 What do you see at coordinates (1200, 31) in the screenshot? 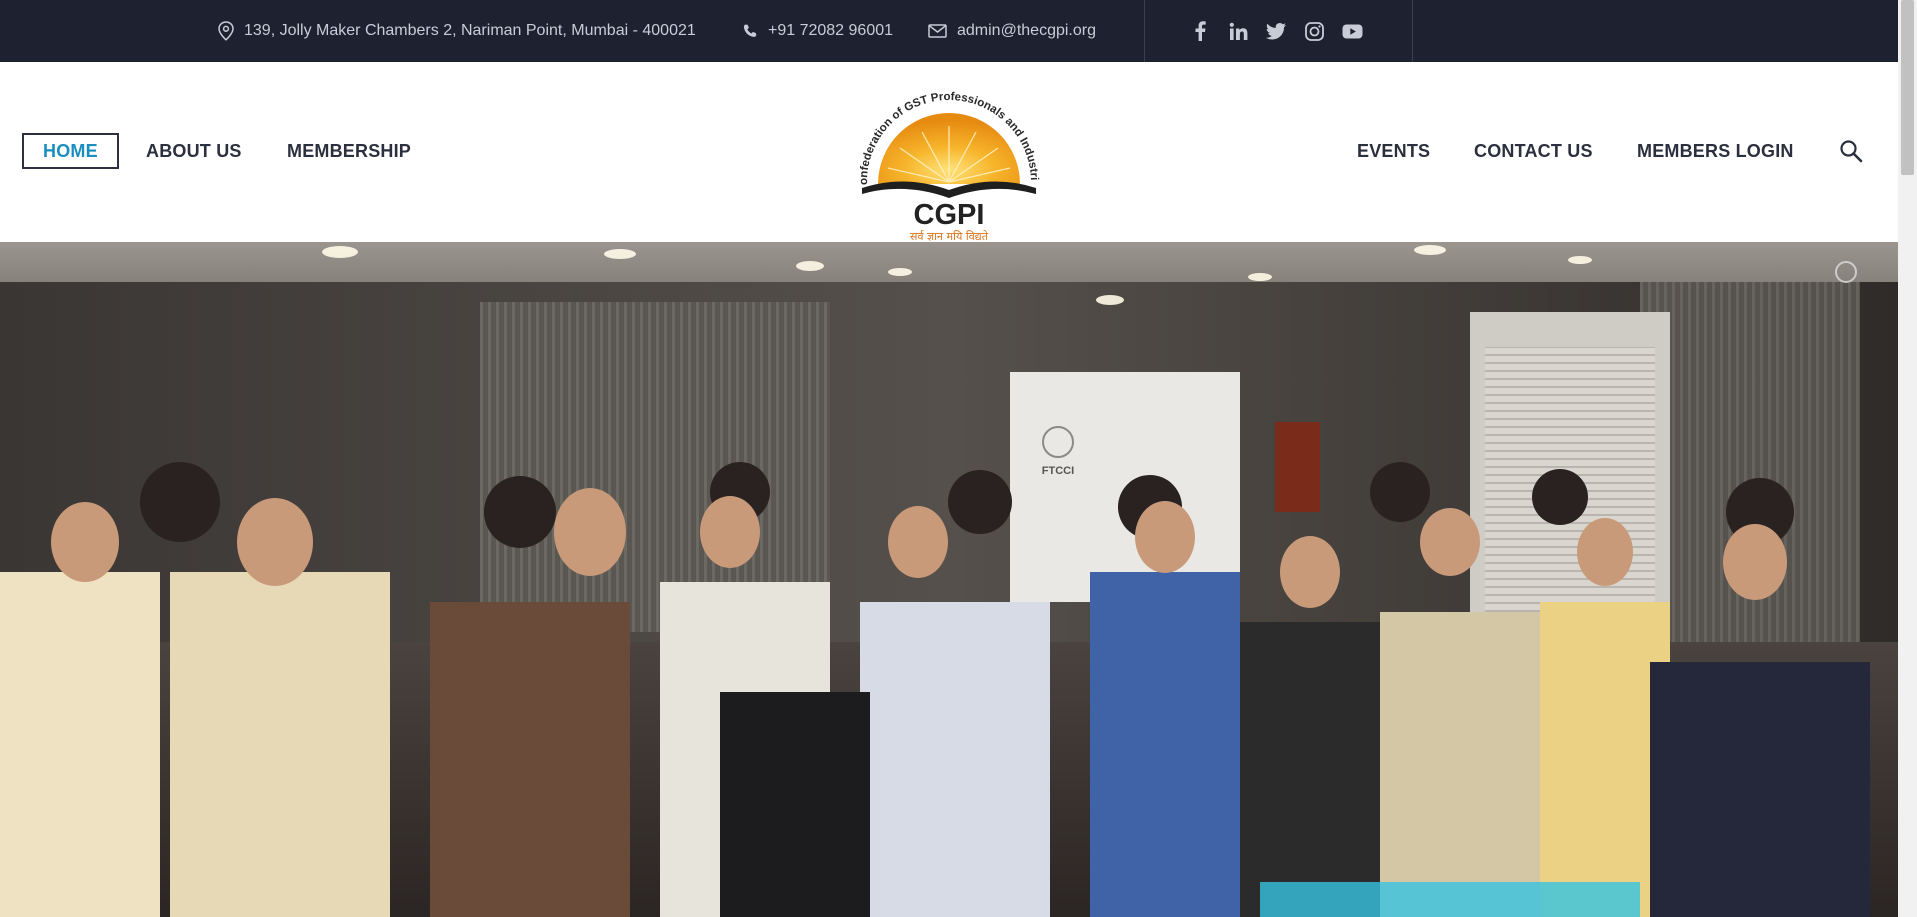
I see `facebook-icon` at bounding box center [1200, 31].